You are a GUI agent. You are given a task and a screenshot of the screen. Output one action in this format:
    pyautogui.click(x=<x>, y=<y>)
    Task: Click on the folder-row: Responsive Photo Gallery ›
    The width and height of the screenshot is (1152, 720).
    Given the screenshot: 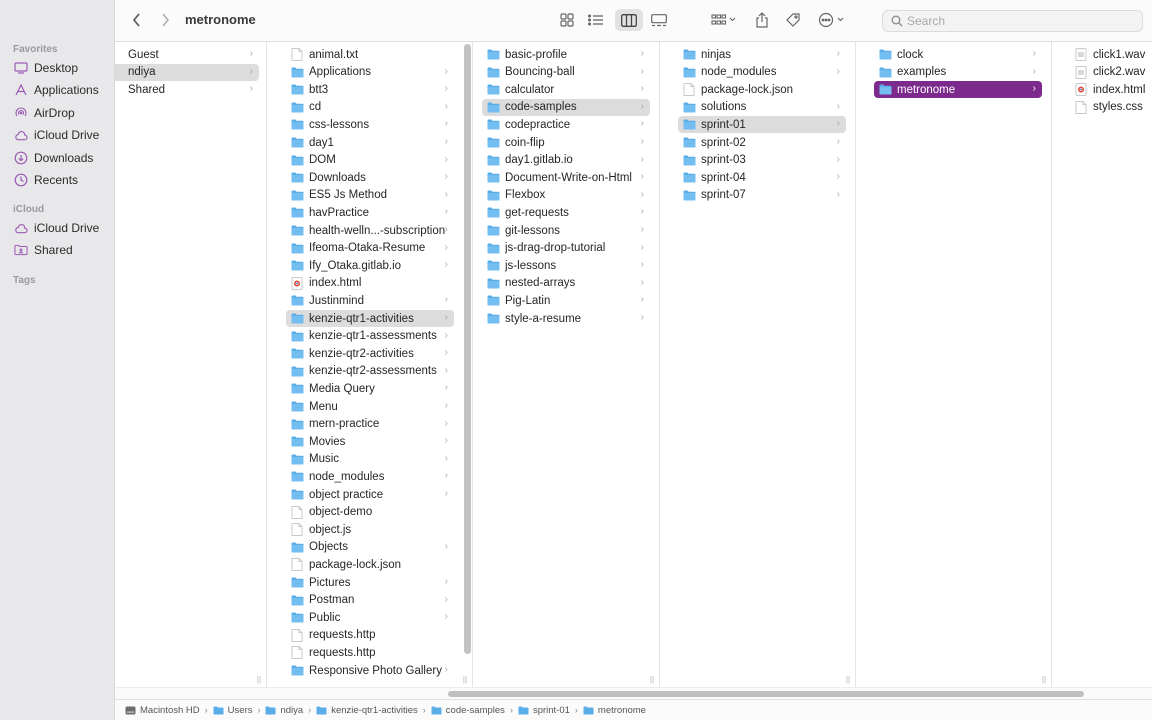 What is the action you would take?
    pyautogui.click(x=370, y=670)
    